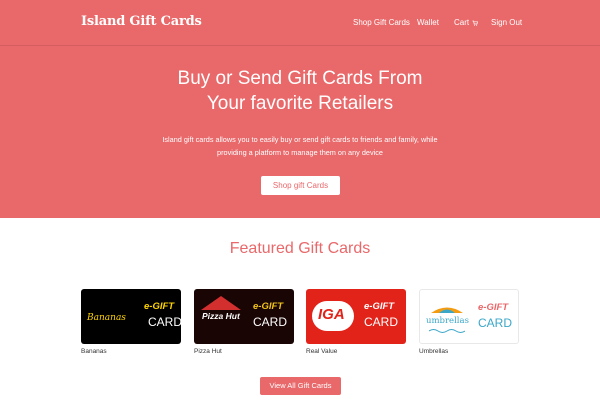  What do you see at coordinates (321, 351) in the screenshot?
I see `gift-card-name-real-value: Real Value` at bounding box center [321, 351].